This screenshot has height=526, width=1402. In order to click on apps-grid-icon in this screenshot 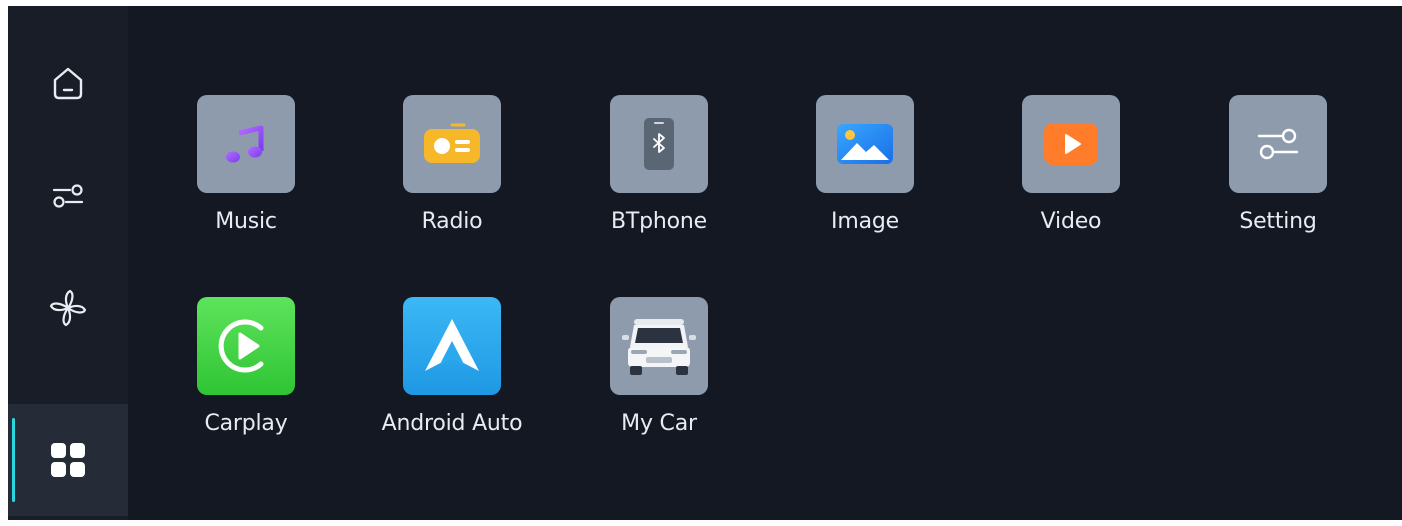, I will do `click(68, 460)`.